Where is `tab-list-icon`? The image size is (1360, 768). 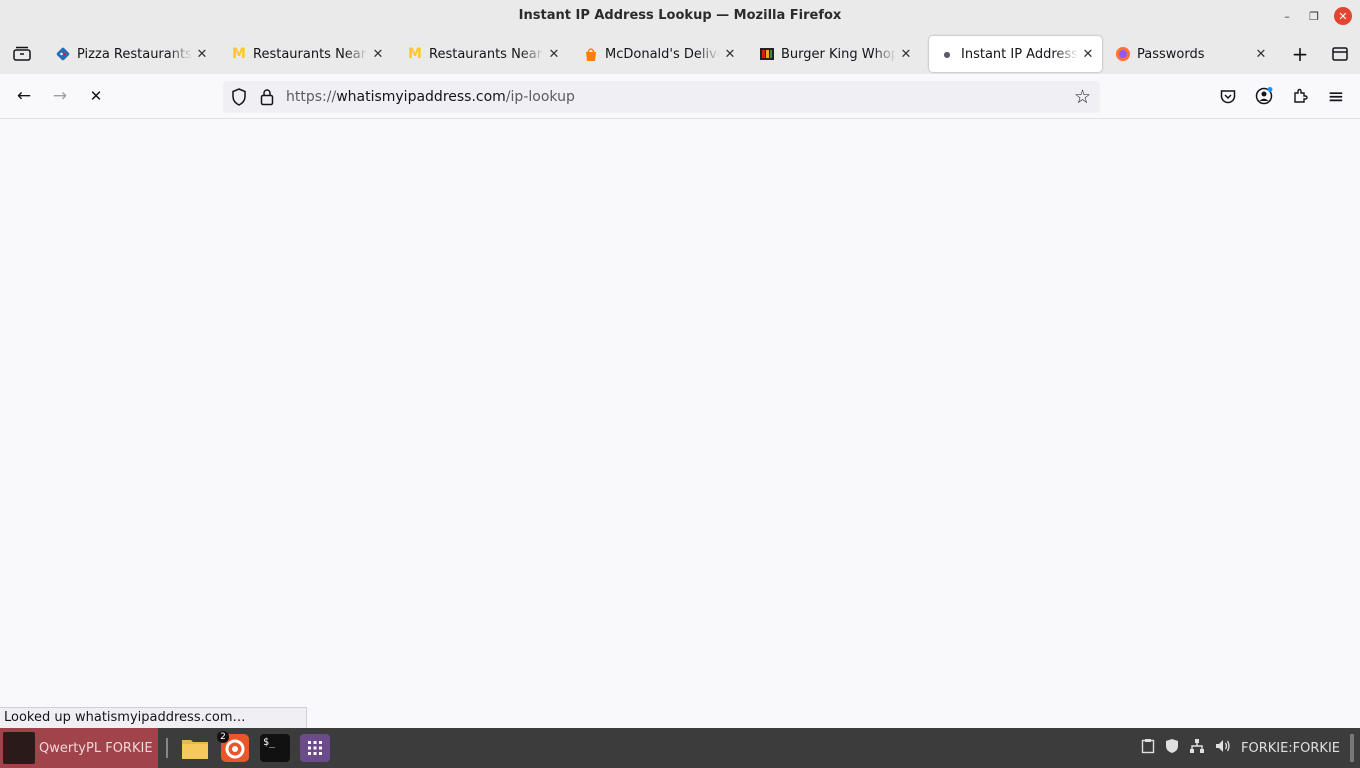 tab-list-icon is located at coordinates (22, 53).